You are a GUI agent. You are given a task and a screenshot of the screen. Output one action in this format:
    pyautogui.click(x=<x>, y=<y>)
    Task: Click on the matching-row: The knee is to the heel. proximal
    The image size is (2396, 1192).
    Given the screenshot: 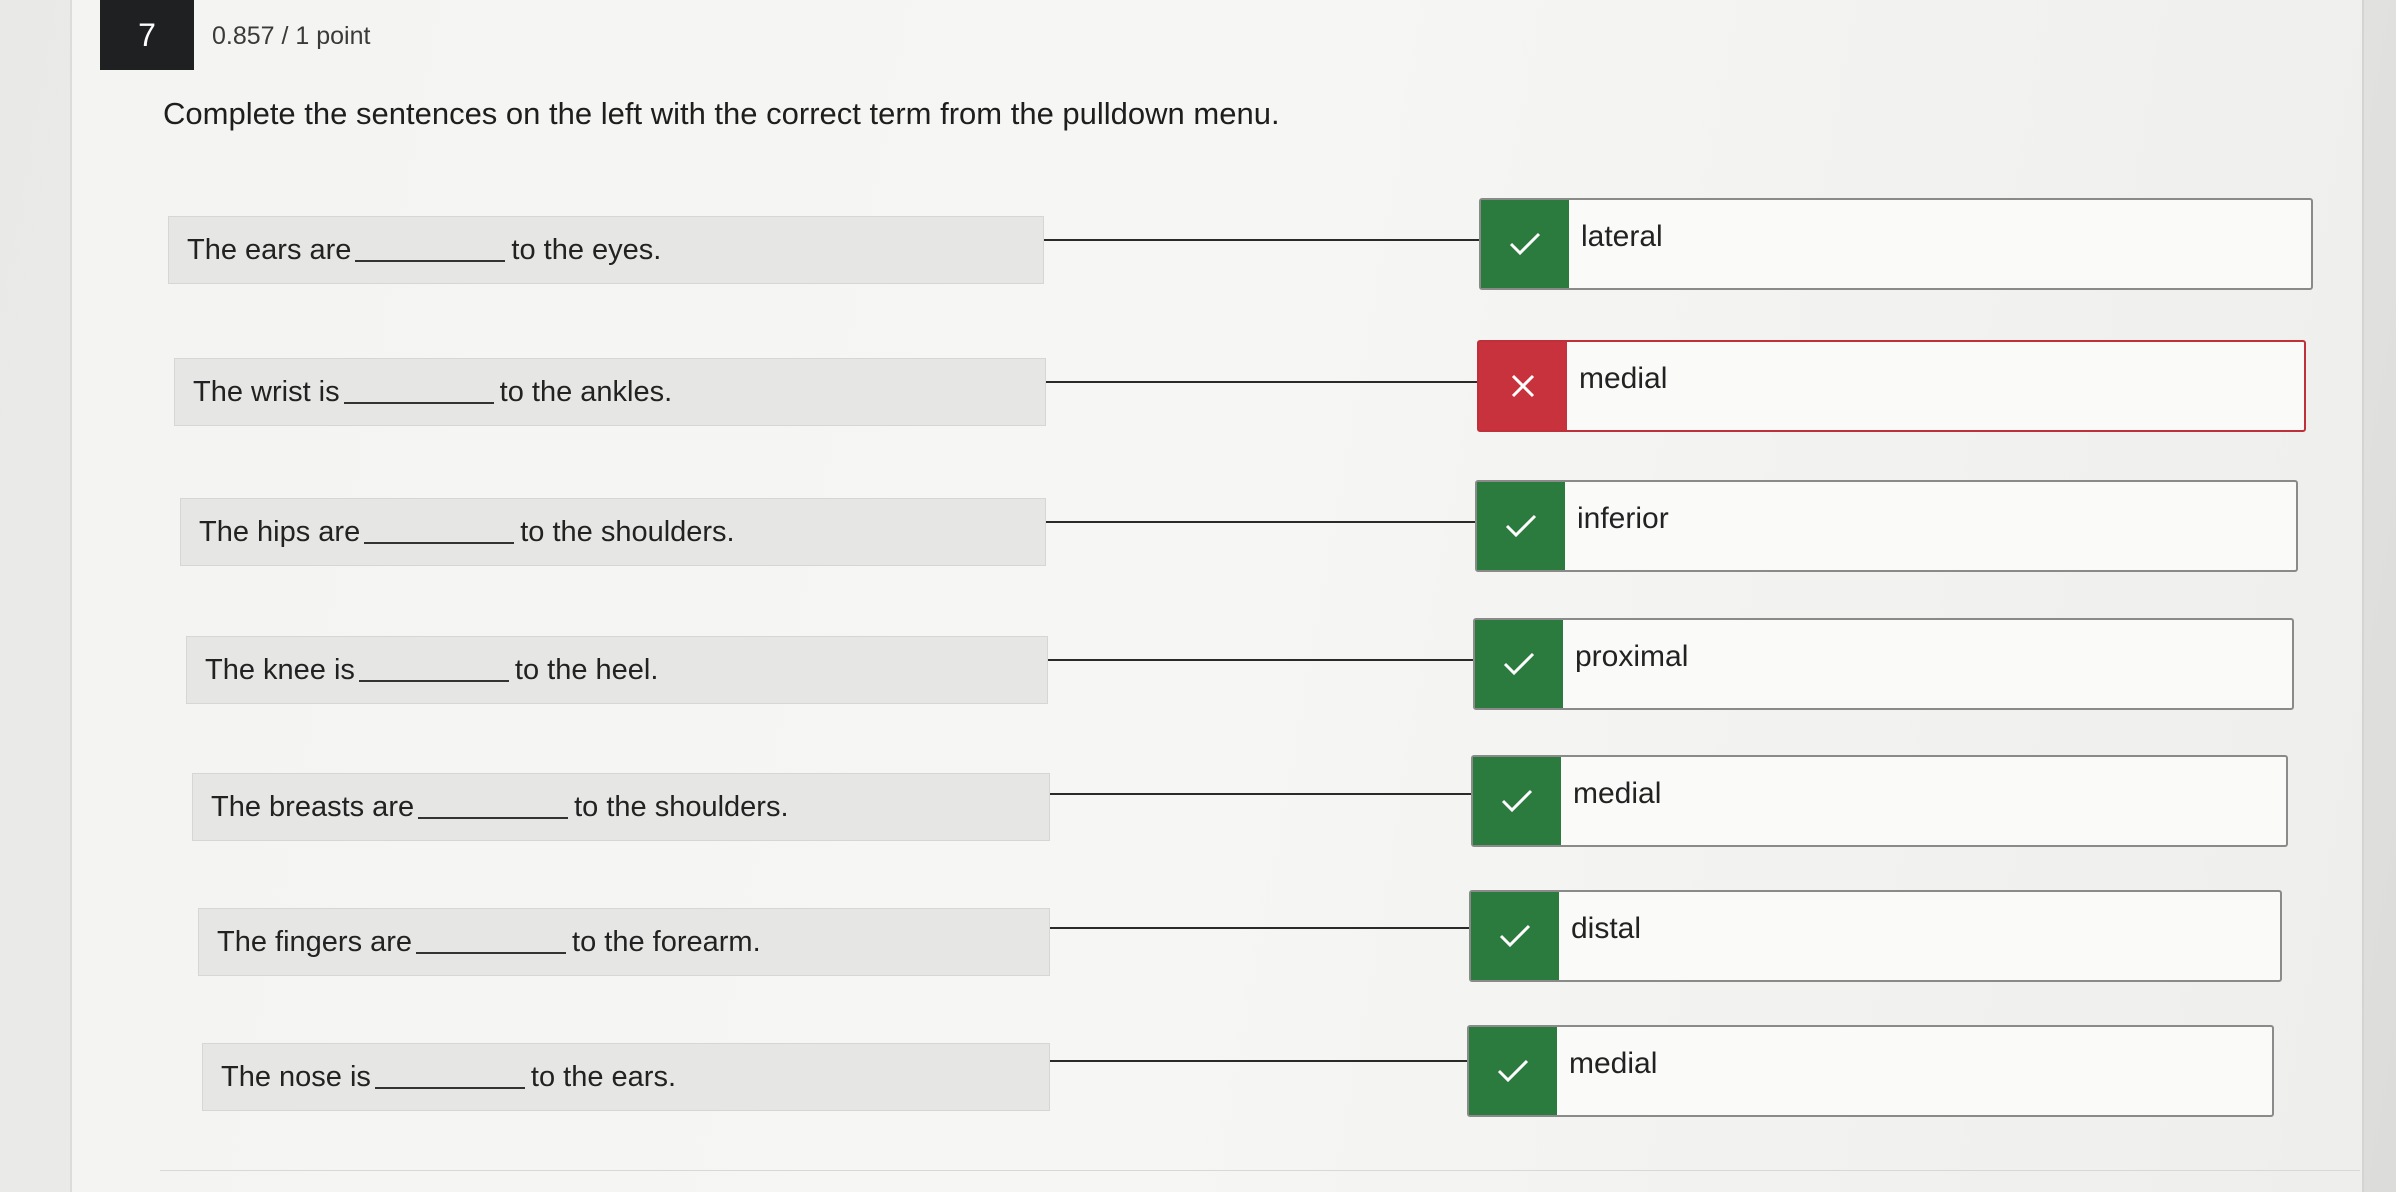 What is the action you would take?
    pyautogui.click(x=1198, y=668)
    